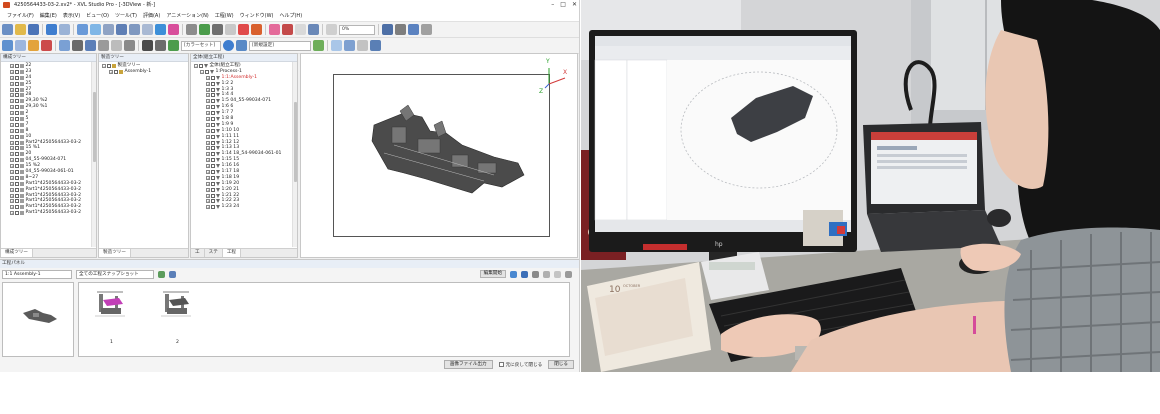 Image resolution: width=1160 pixels, height=414 pixels. Describe the element at coordinates (535, 274) in the screenshot. I see `snapshot-delete-icon` at that location.